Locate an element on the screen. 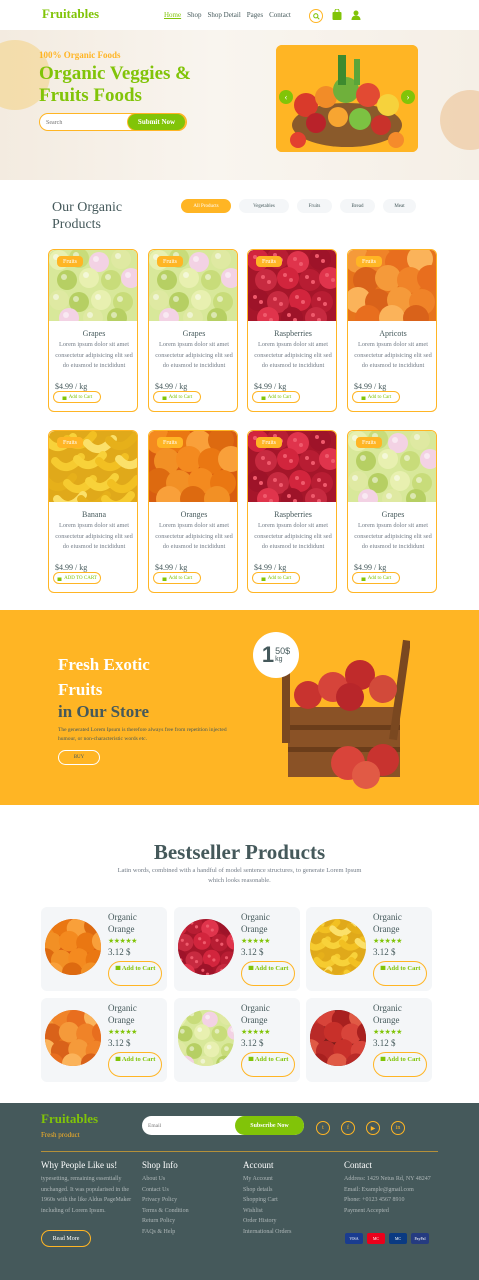 The image size is (479, 1280). read-more-button: Read More is located at coordinates (66, 1238).